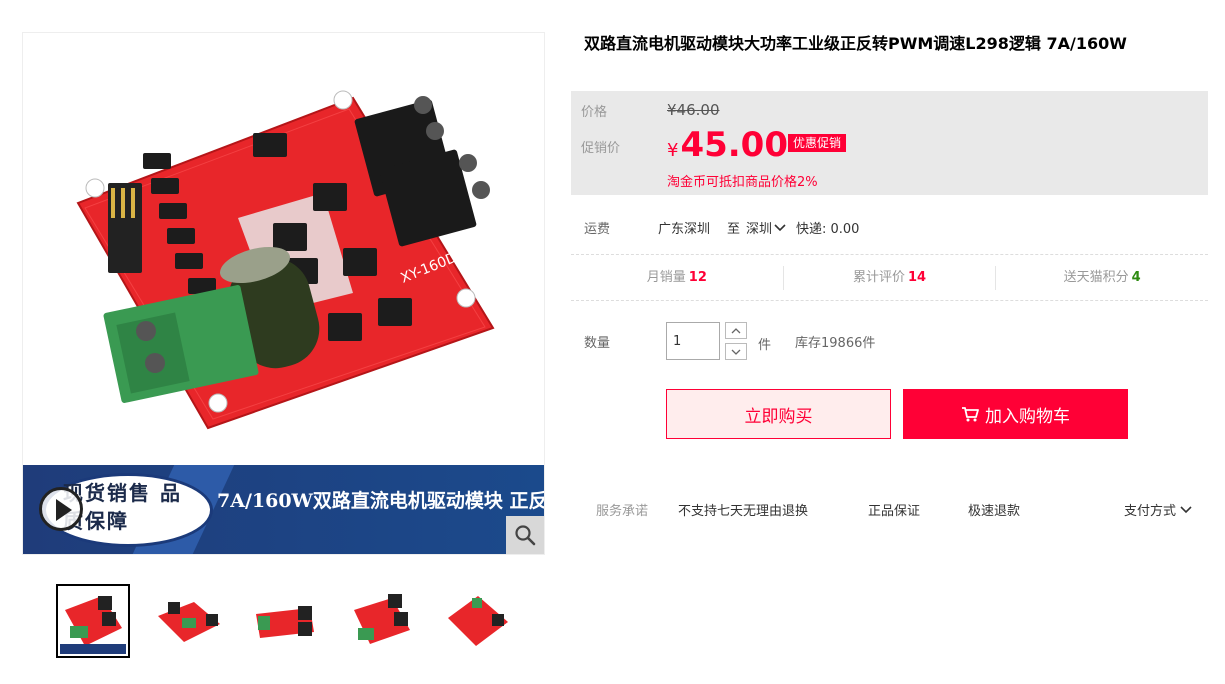 The width and height of the screenshot is (1225, 684). What do you see at coordinates (1150, 511) in the screenshot?
I see `payment-methods-label: 支付方式` at bounding box center [1150, 511].